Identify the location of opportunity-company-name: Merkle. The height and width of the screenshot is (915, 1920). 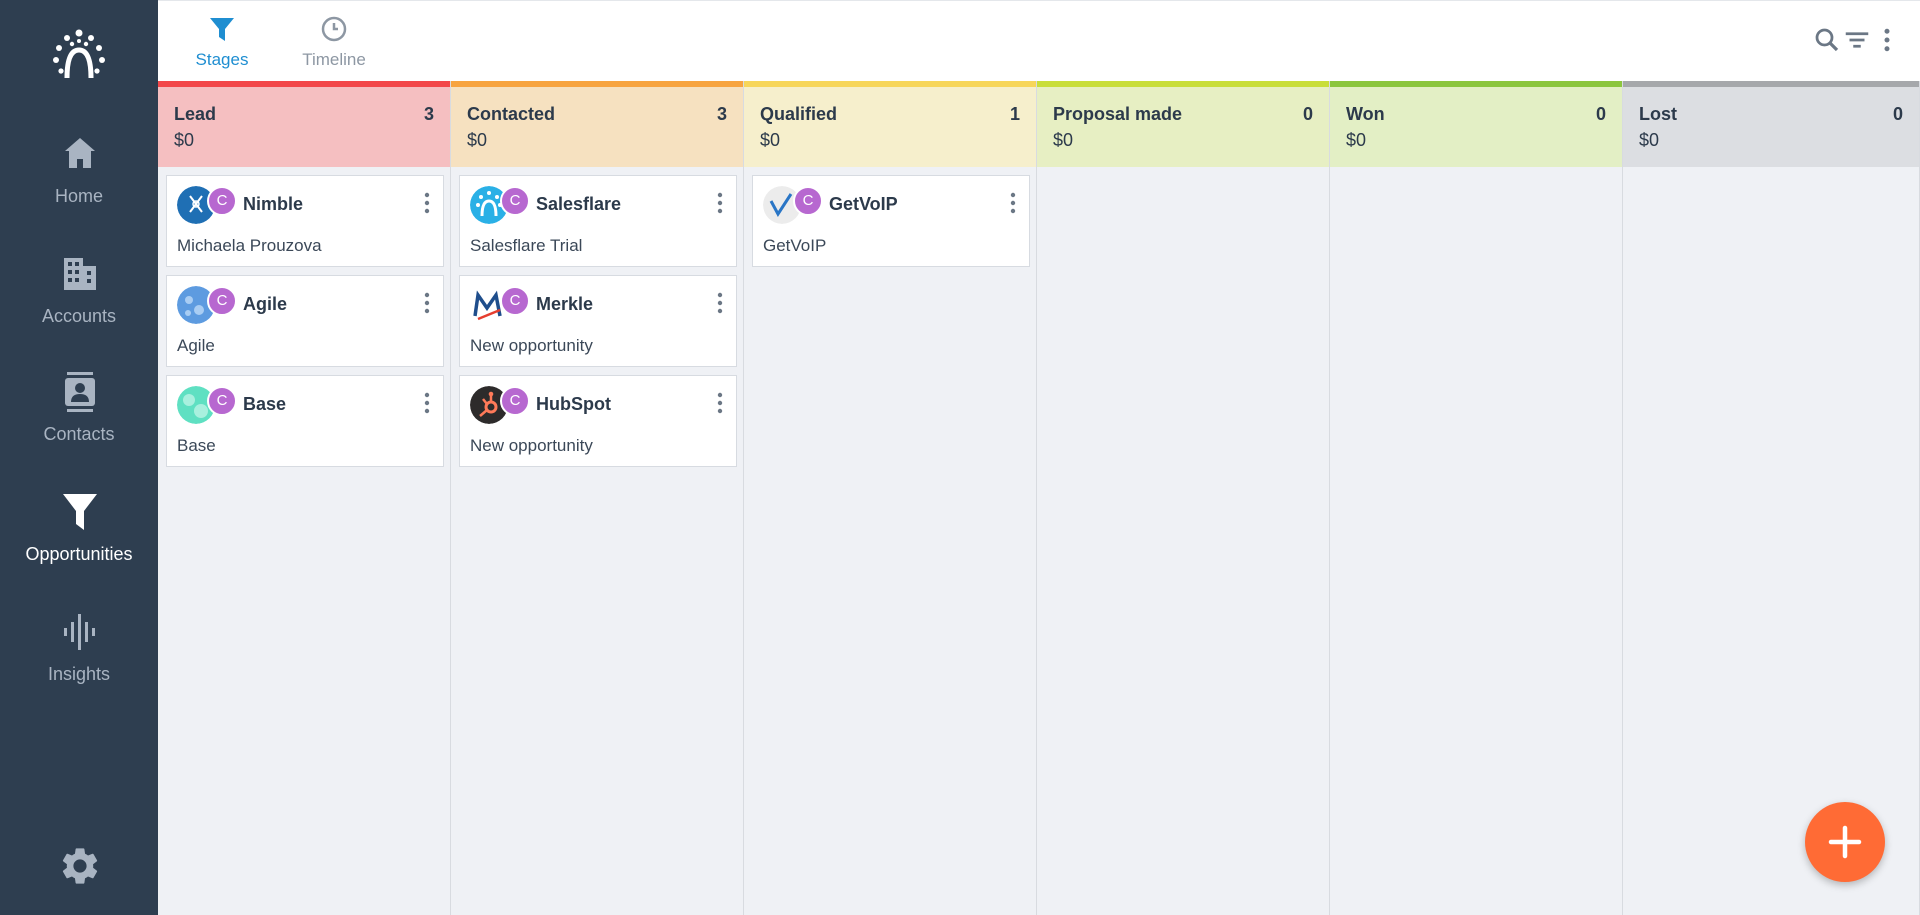
(565, 304).